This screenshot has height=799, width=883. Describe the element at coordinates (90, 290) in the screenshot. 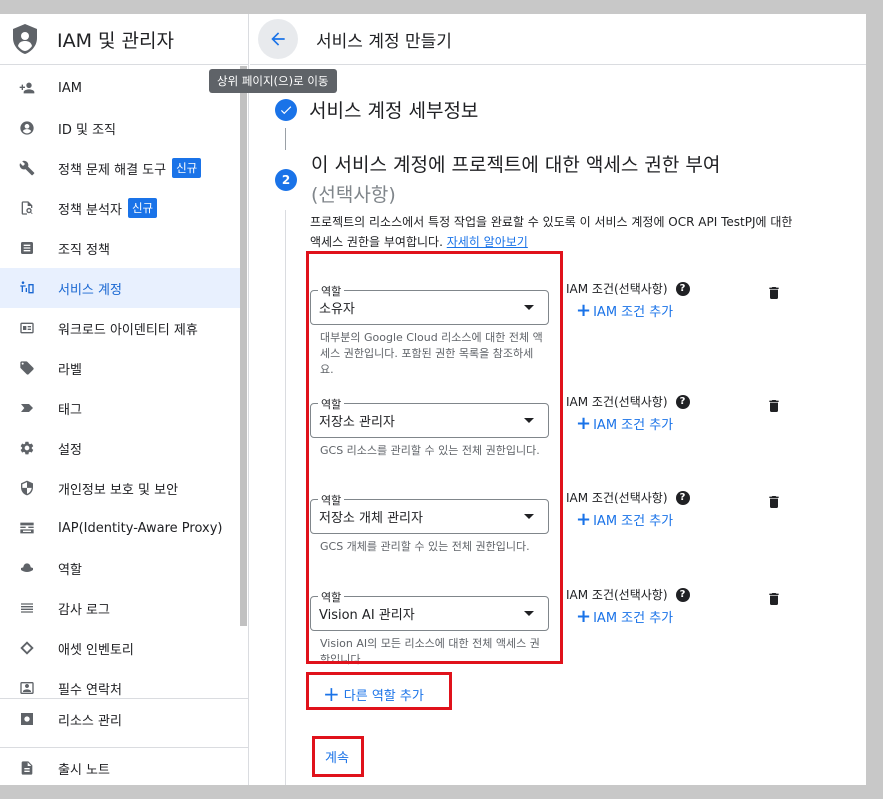

I see `sidebar-item-label: 서비스 계정` at that location.